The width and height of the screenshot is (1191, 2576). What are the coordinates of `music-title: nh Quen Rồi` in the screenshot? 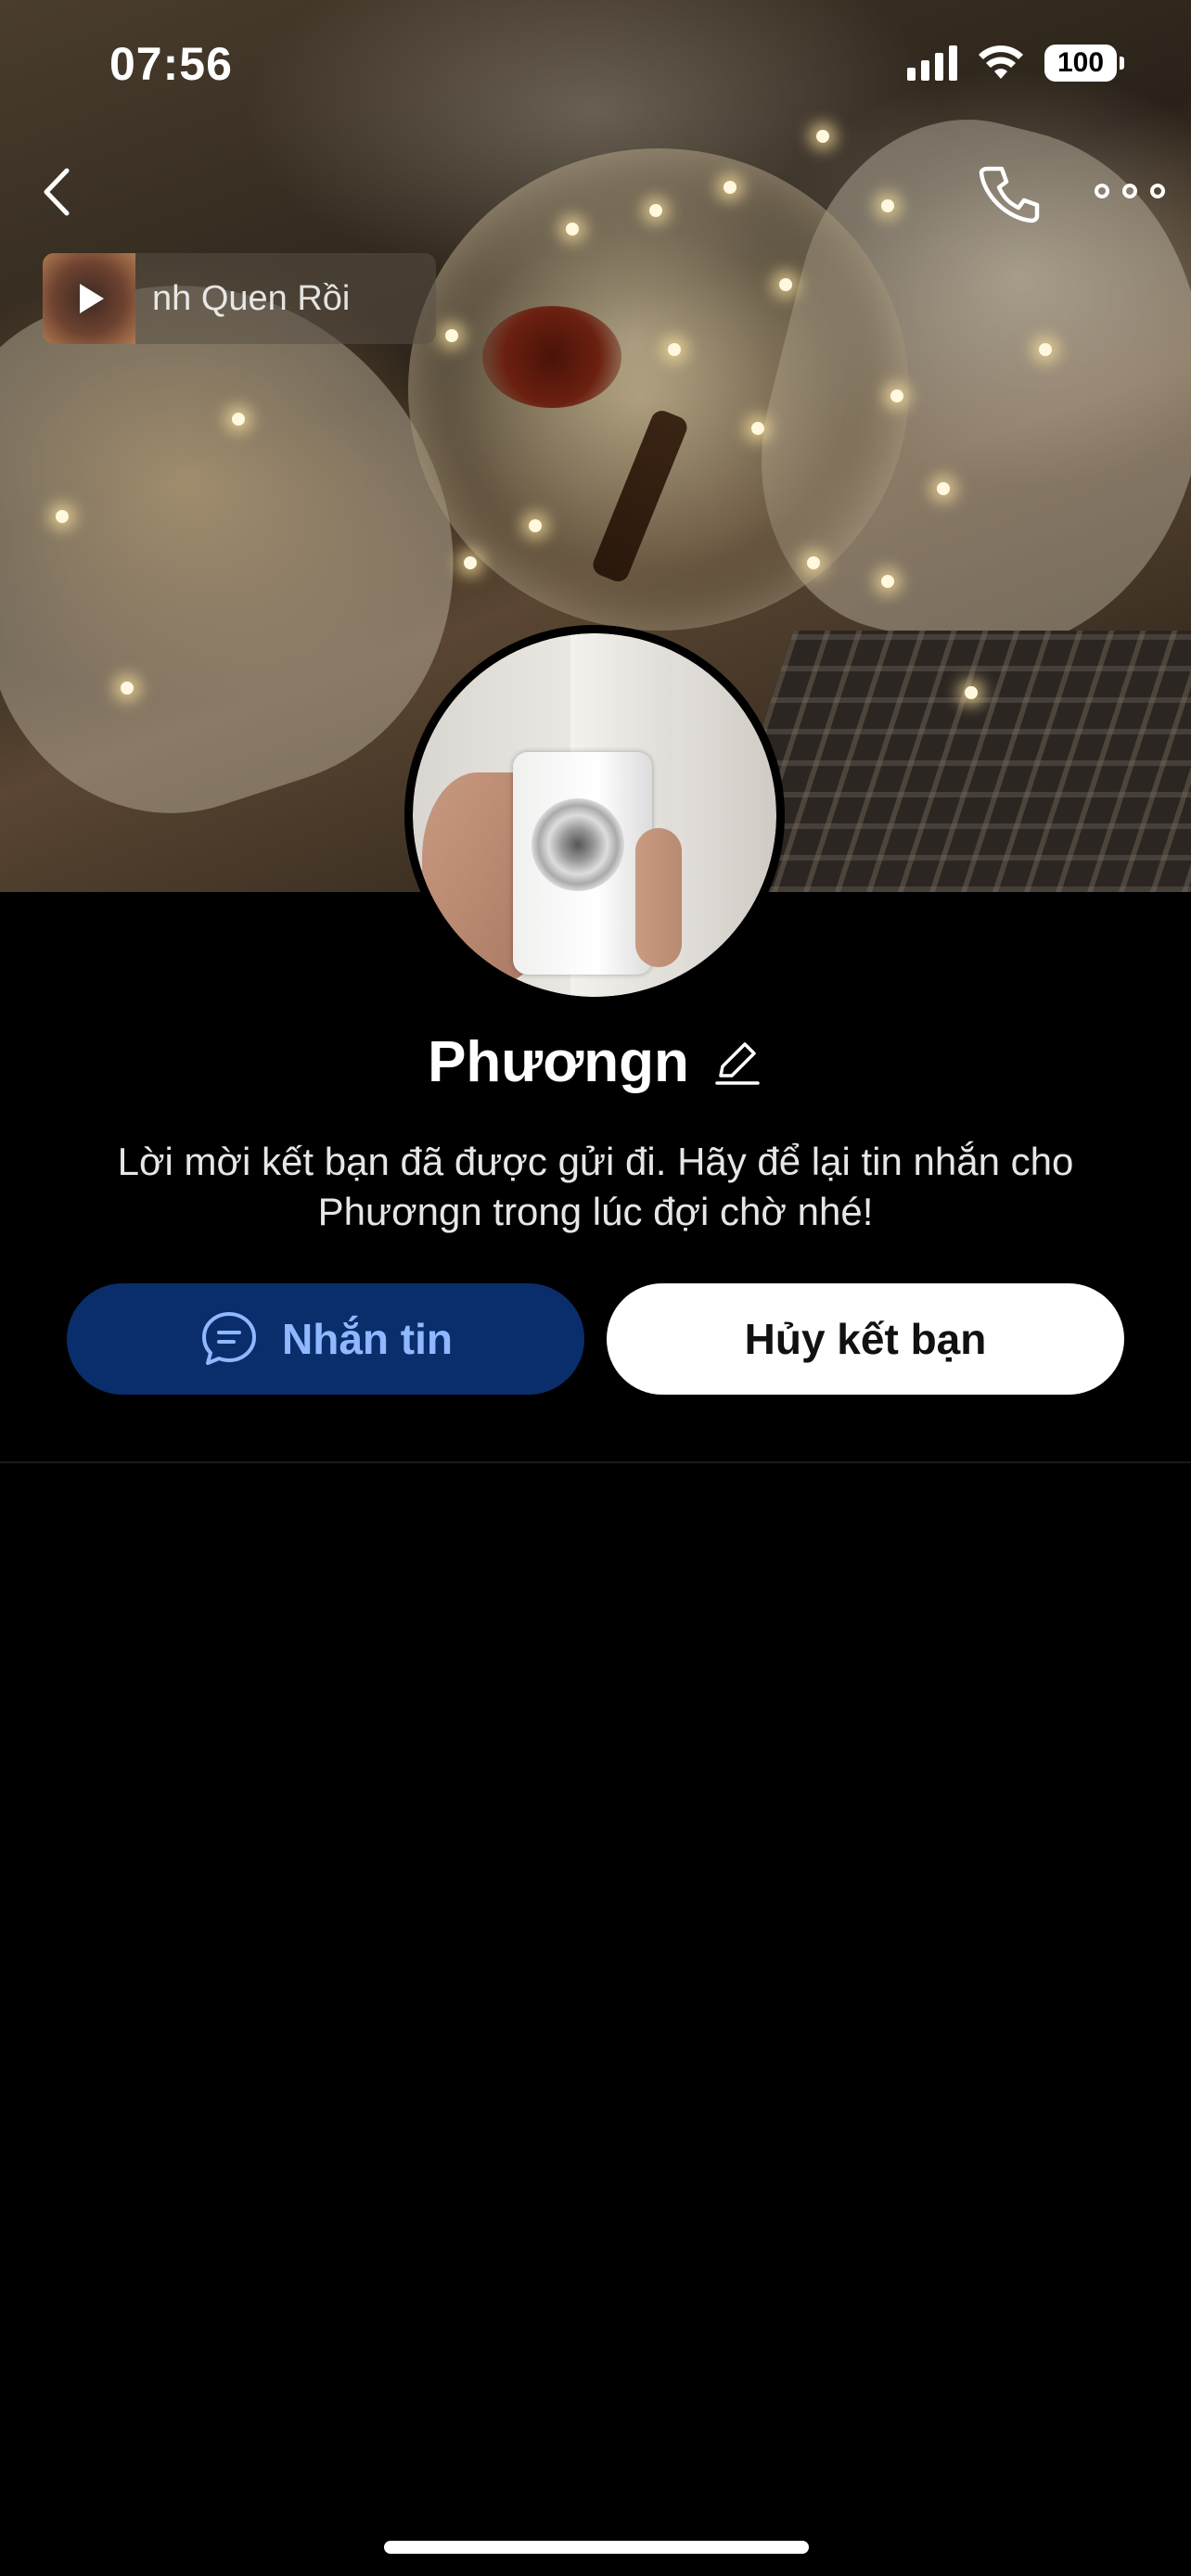 It's located at (251, 298).